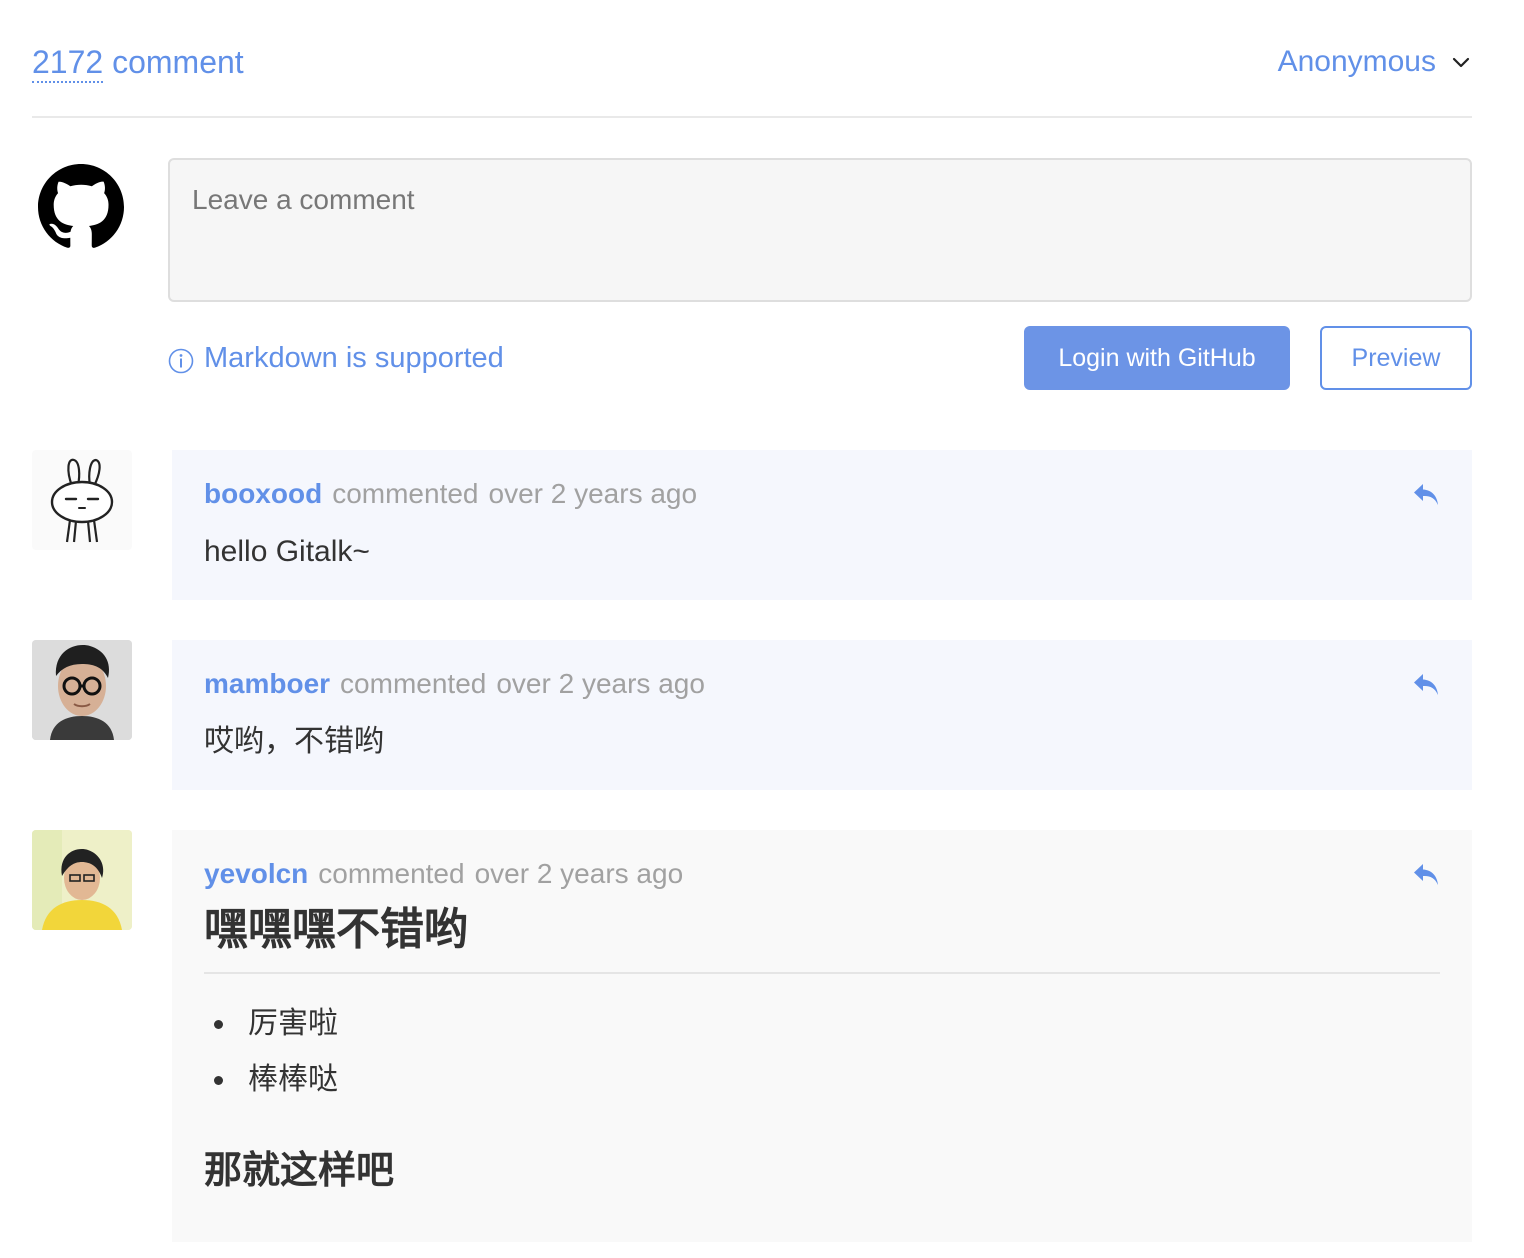 The height and width of the screenshot is (1258, 1524). What do you see at coordinates (294, 741) in the screenshot?
I see `comment-body: 哎哟，不错哟` at bounding box center [294, 741].